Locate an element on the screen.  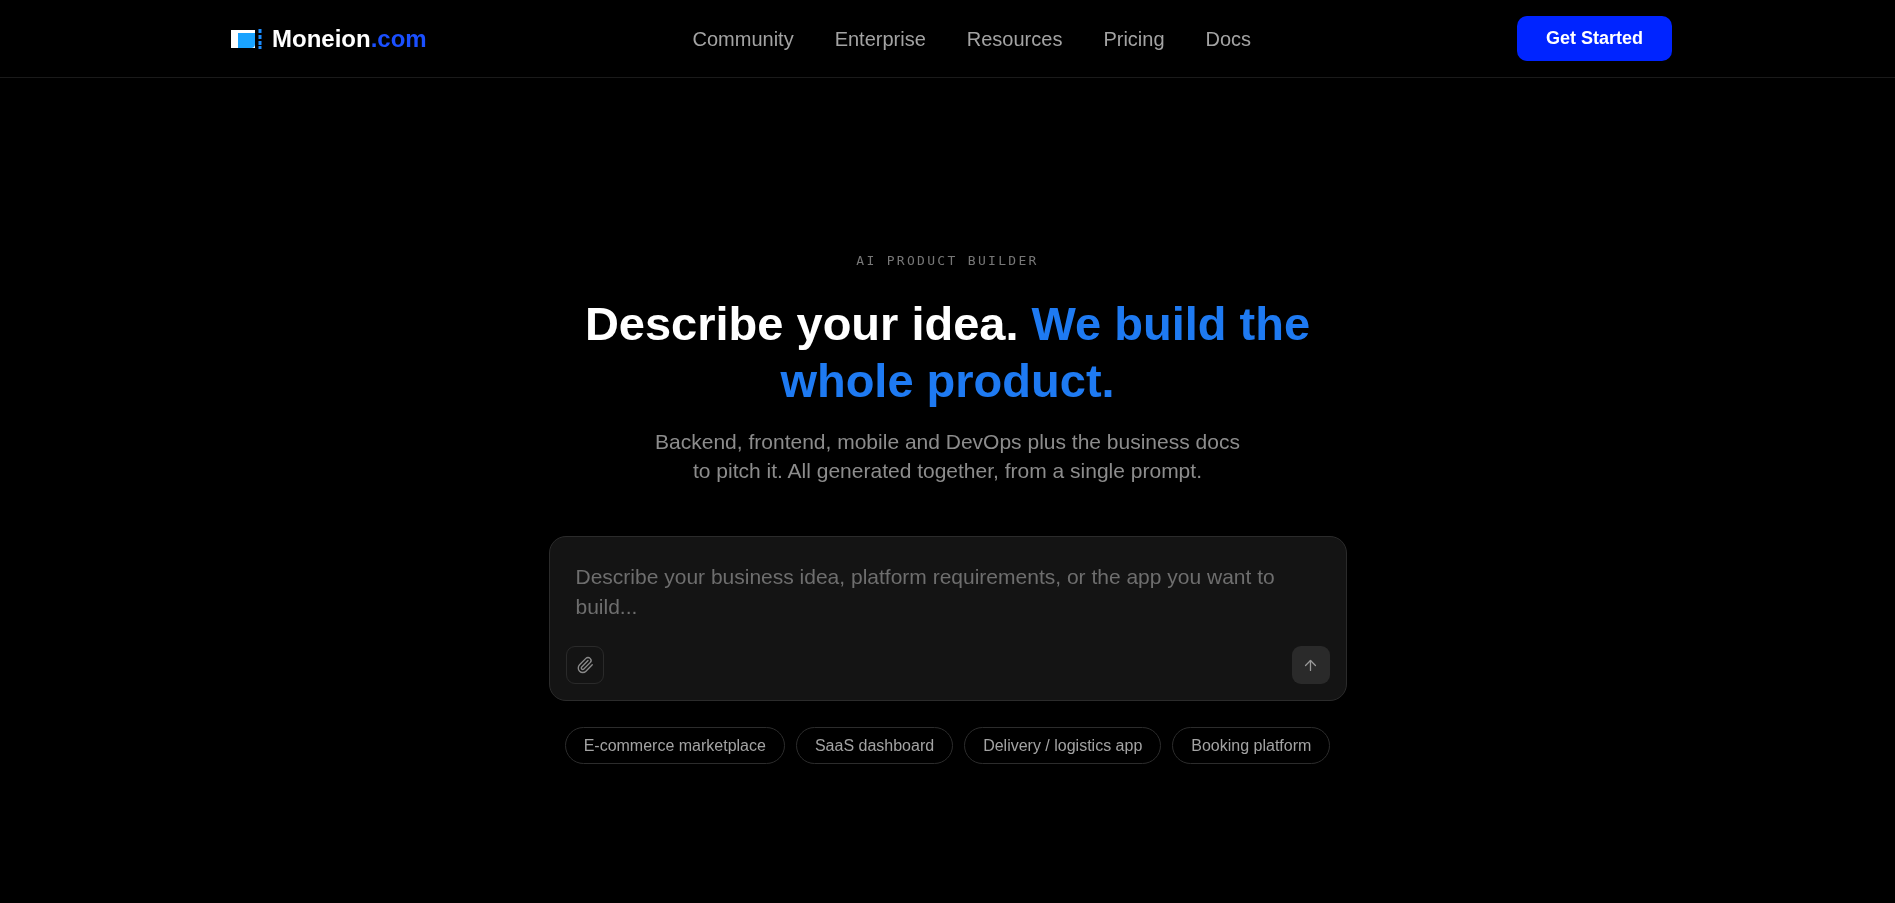
attach-button is located at coordinates (584, 665).